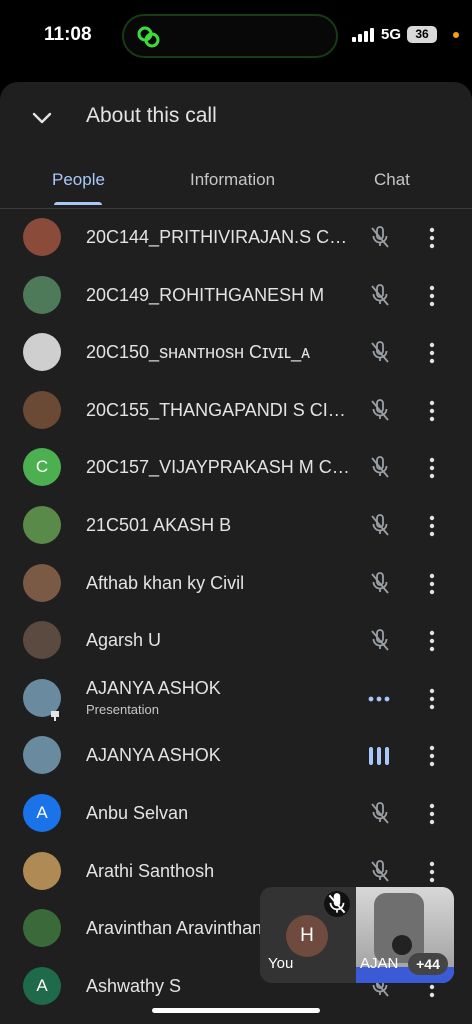 The height and width of the screenshot is (1024, 472). Describe the element at coordinates (137, 812) in the screenshot. I see `participant-name: Anbu Selvan` at that location.